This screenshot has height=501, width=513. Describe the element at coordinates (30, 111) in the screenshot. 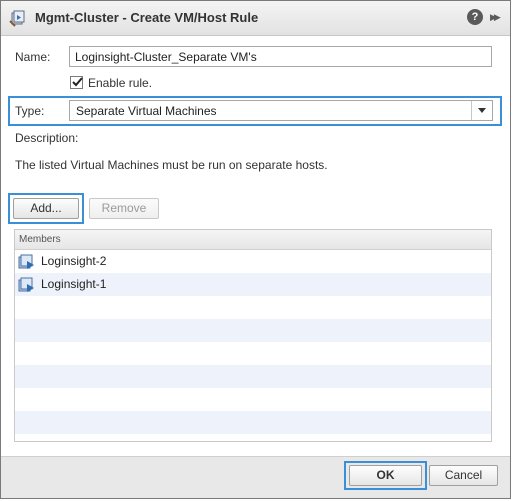

I see `type-label: Type:` at that location.